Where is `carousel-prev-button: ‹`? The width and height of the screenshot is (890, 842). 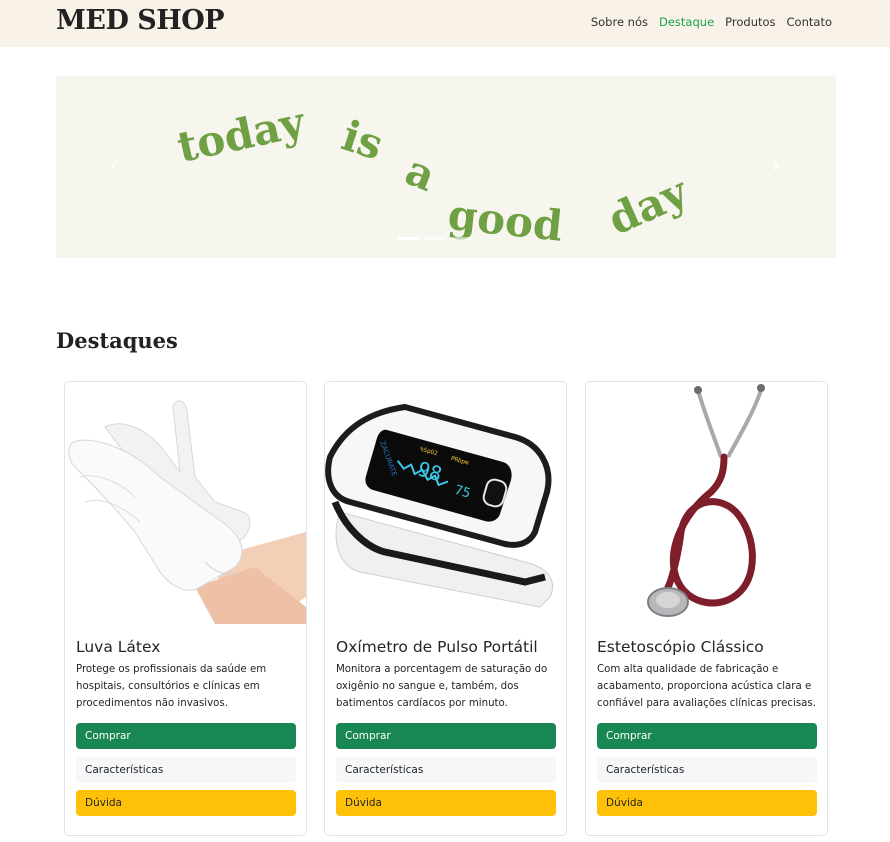 carousel-prev-button: ‹ is located at coordinates (114, 166).